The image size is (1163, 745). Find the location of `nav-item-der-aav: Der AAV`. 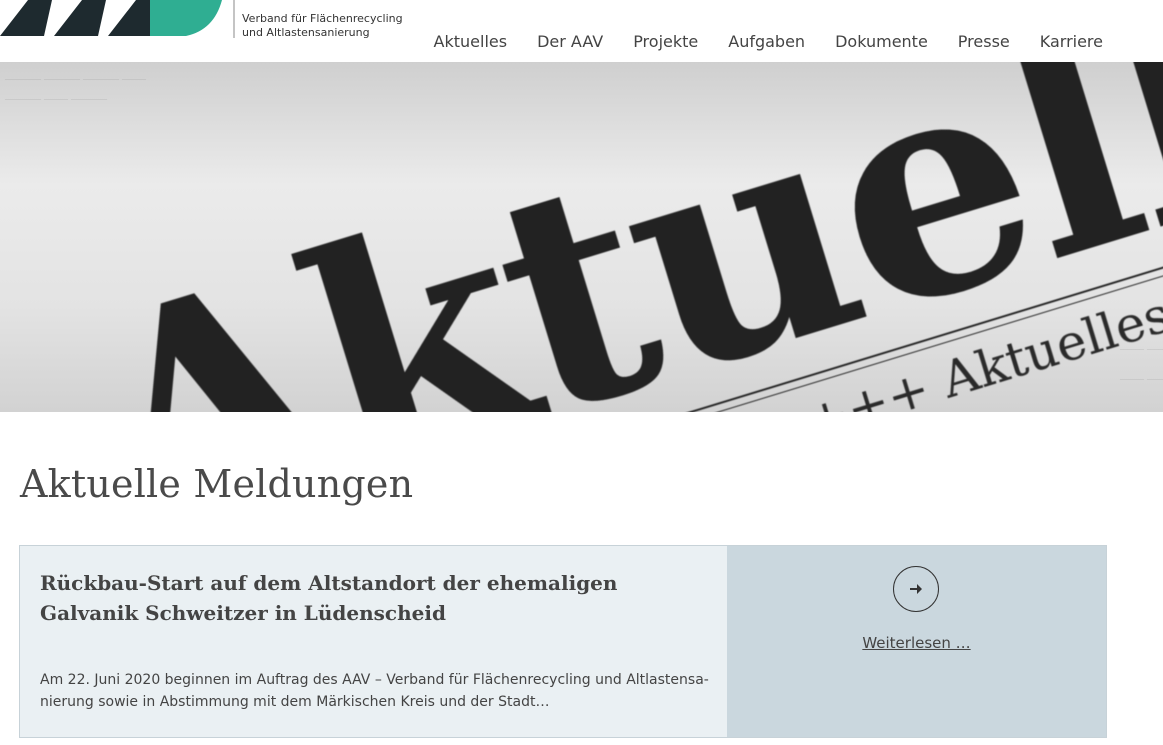

nav-item-der-aav: Der AAV is located at coordinates (570, 42).